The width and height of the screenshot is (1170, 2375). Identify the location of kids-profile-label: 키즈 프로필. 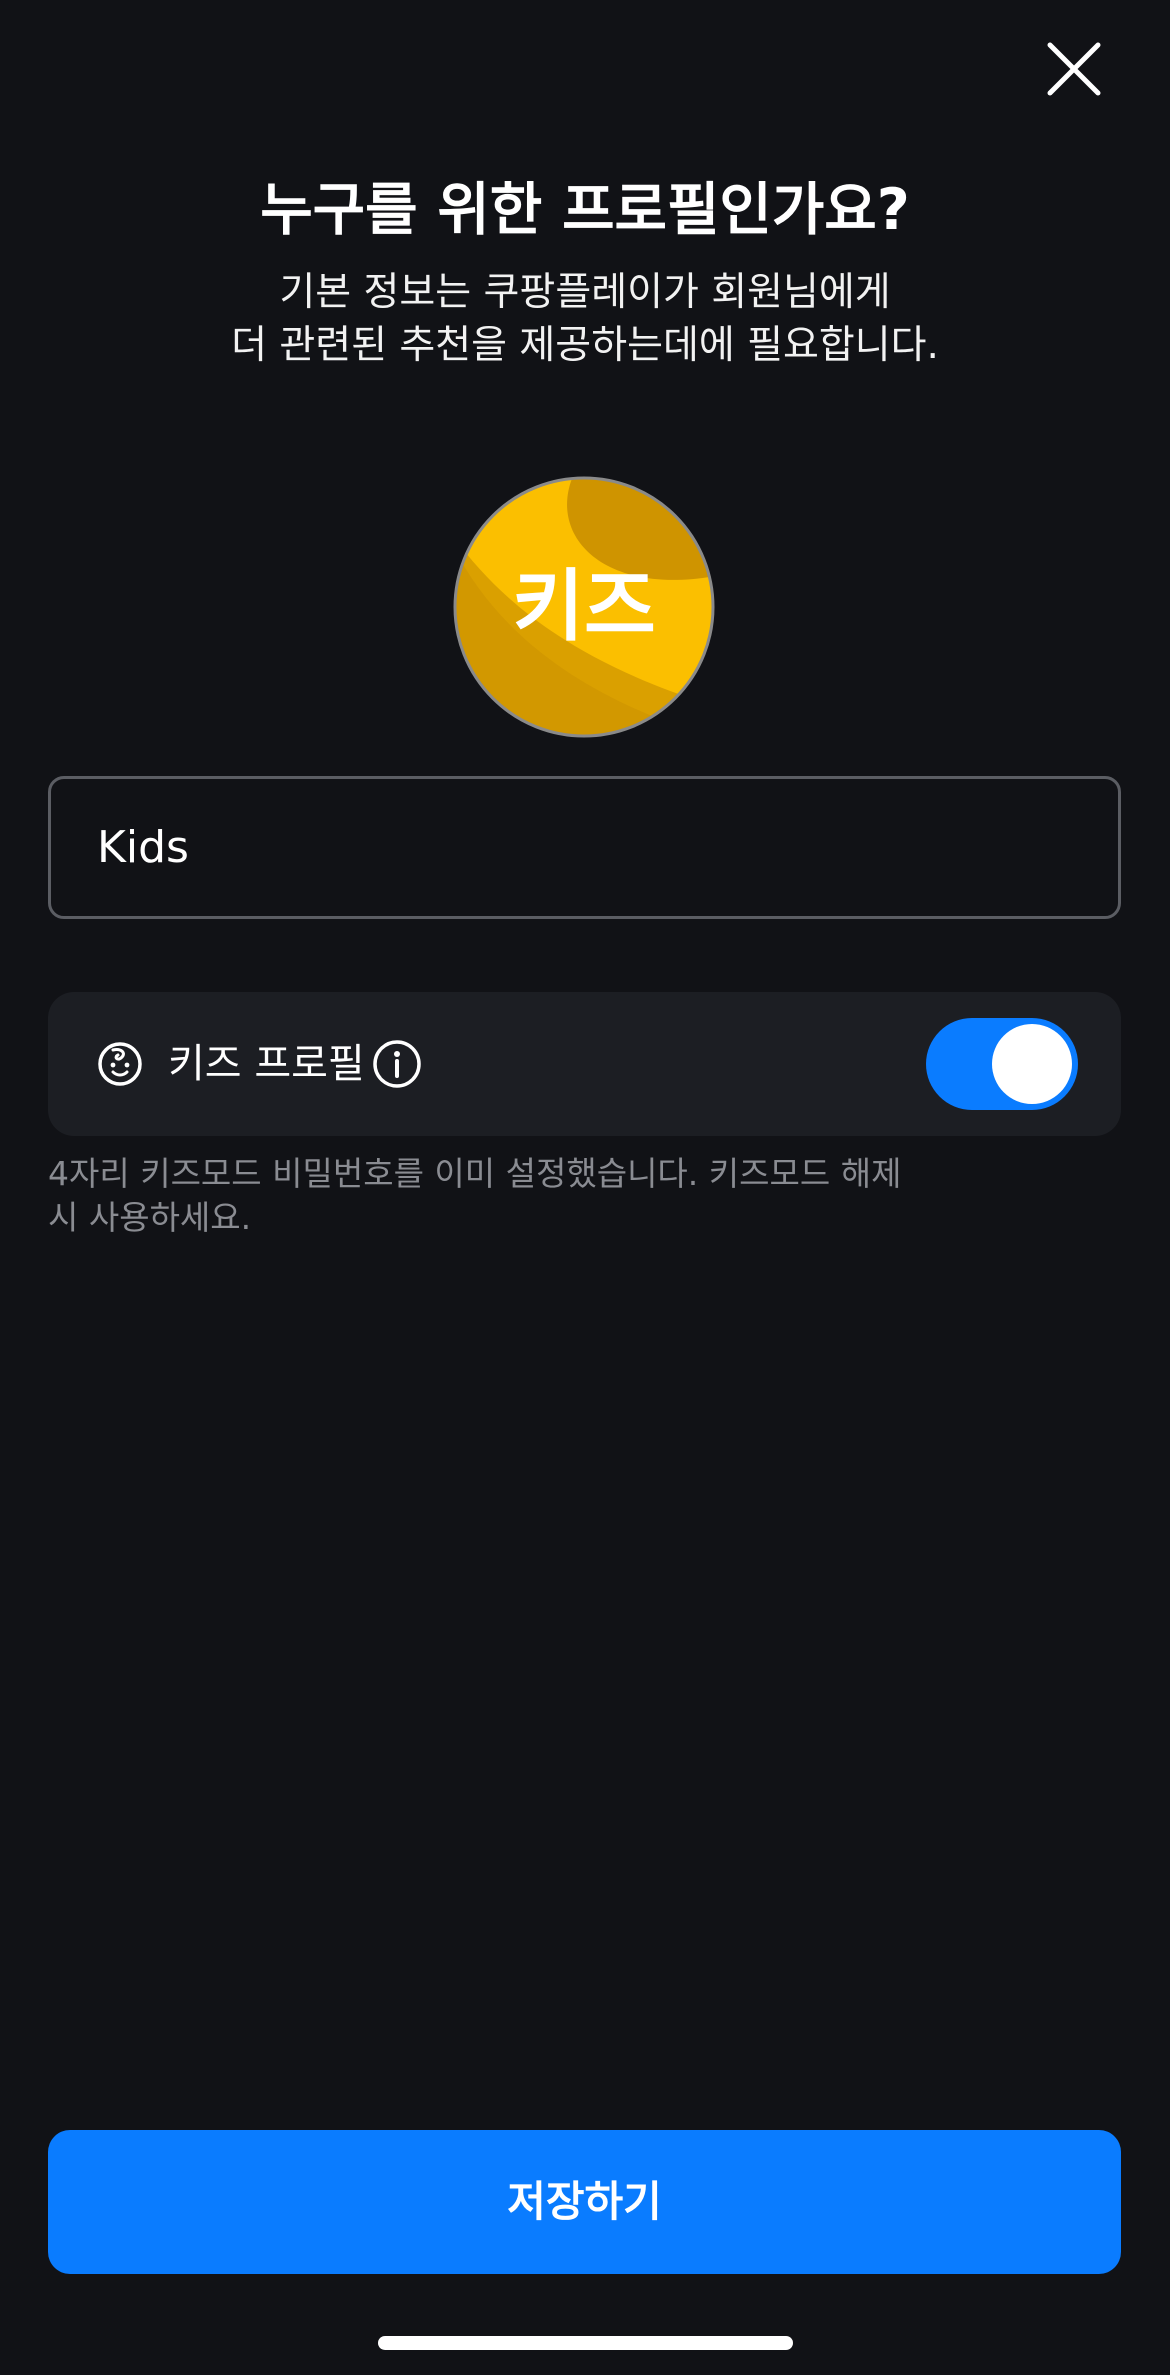
(266, 1064).